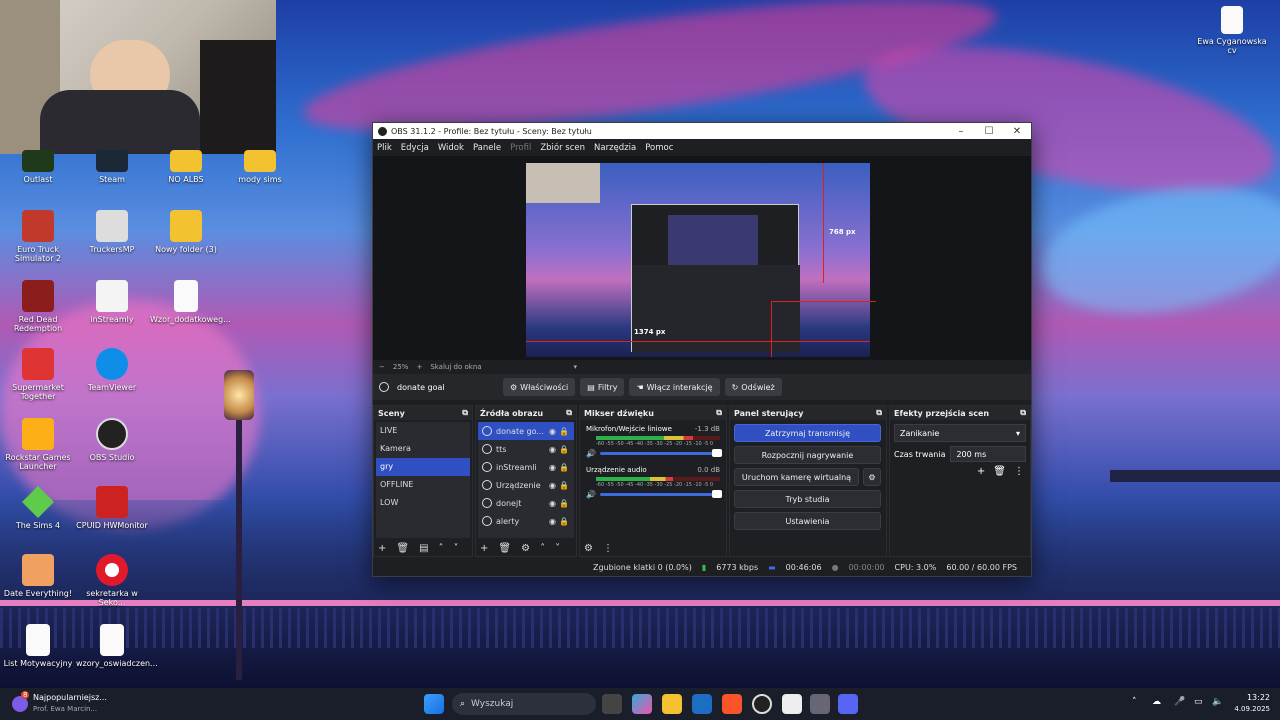 The width and height of the screenshot is (1280, 720). I want to click on desktop-icon-cpuid: CPUID HWMonitor, so click(112, 508).